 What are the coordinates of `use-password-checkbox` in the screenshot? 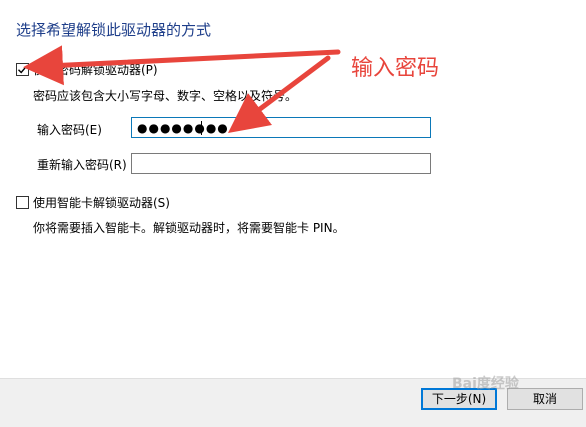 It's located at (22, 69).